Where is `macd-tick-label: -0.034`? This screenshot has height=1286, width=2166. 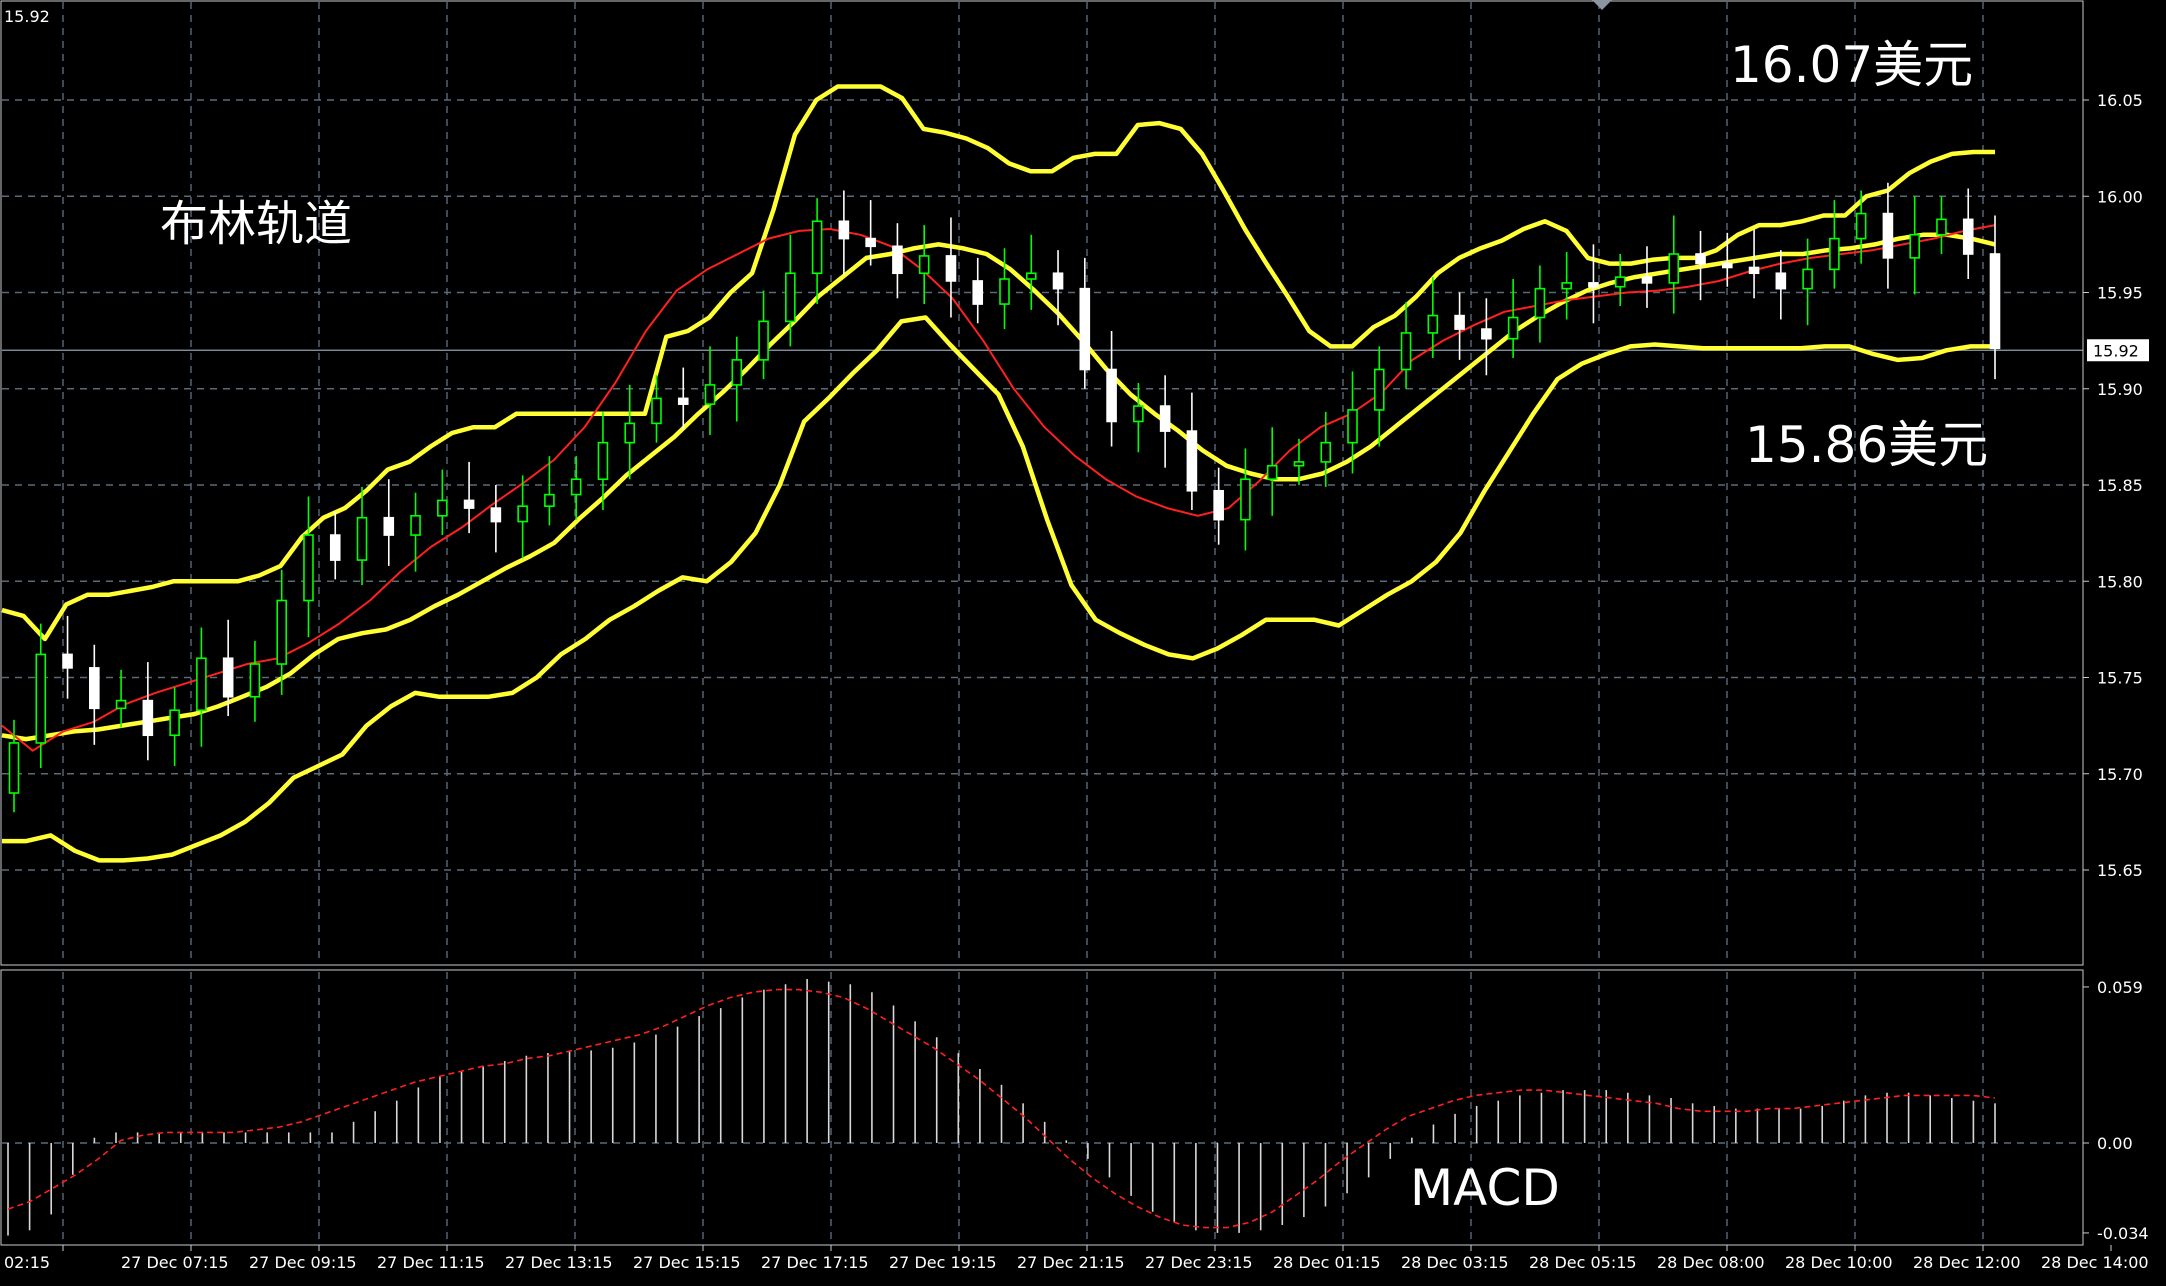 macd-tick-label: -0.034 is located at coordinates (2123, 1233).